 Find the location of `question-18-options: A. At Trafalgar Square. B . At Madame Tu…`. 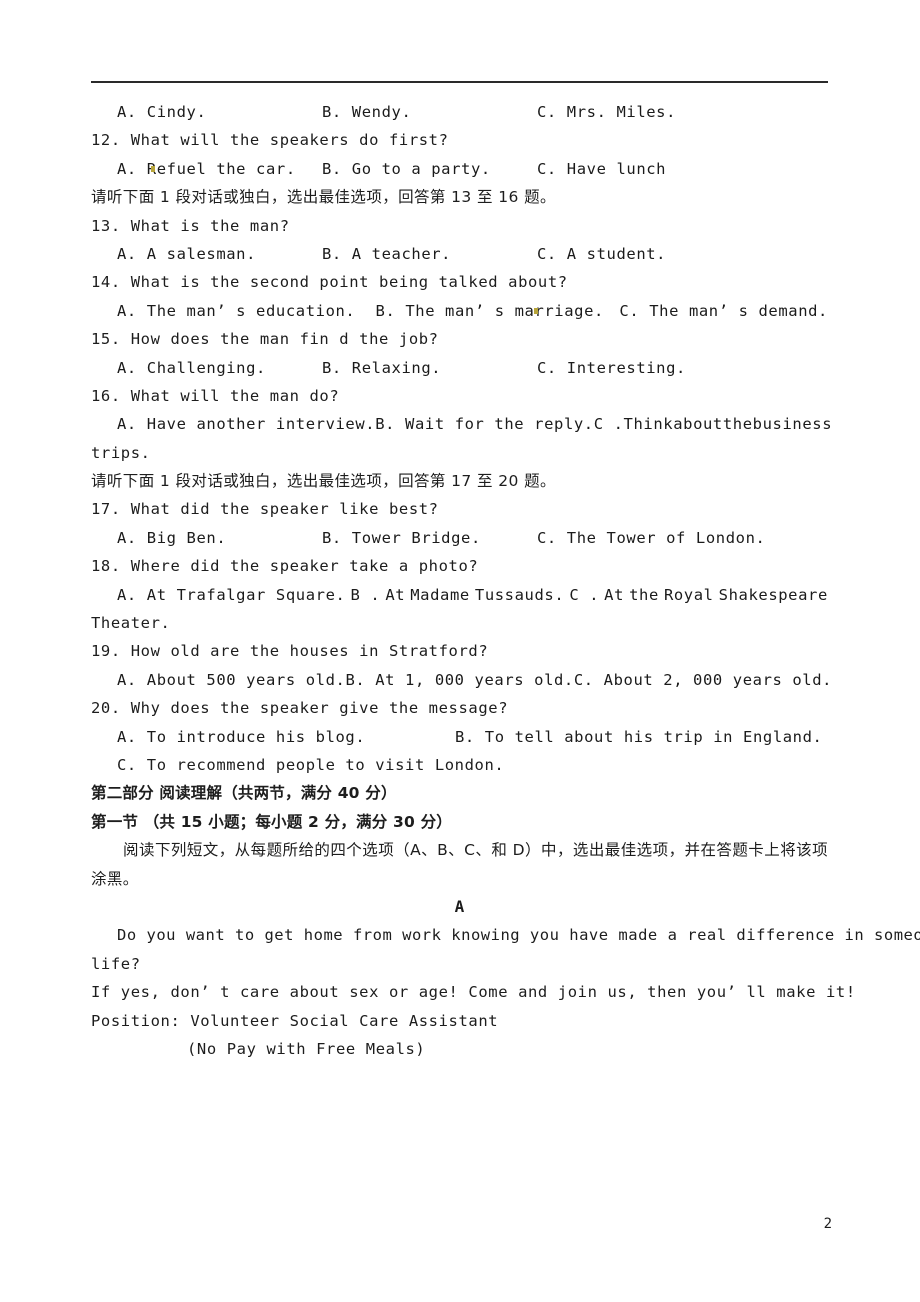

question-18-options: A. At Trafalgar Square. B . At Madame Tu… is located at coordinates (459, 595).